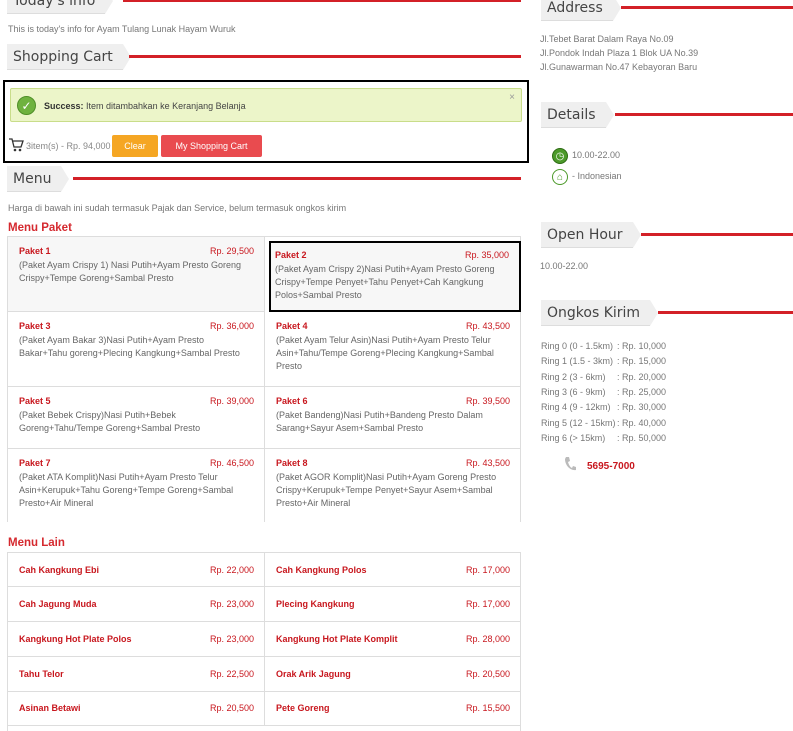 This screenshot has height=731, width=793. I want to click on menu-item-lain-10: Pete Goreng Rp. 15,500, so click(393, 709).